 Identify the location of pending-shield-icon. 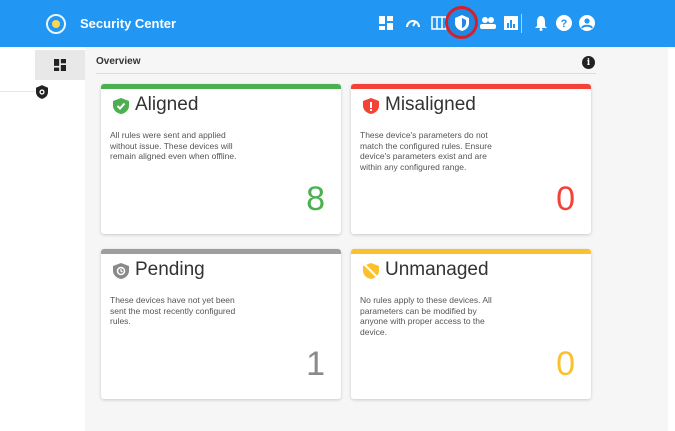
(121, 271).